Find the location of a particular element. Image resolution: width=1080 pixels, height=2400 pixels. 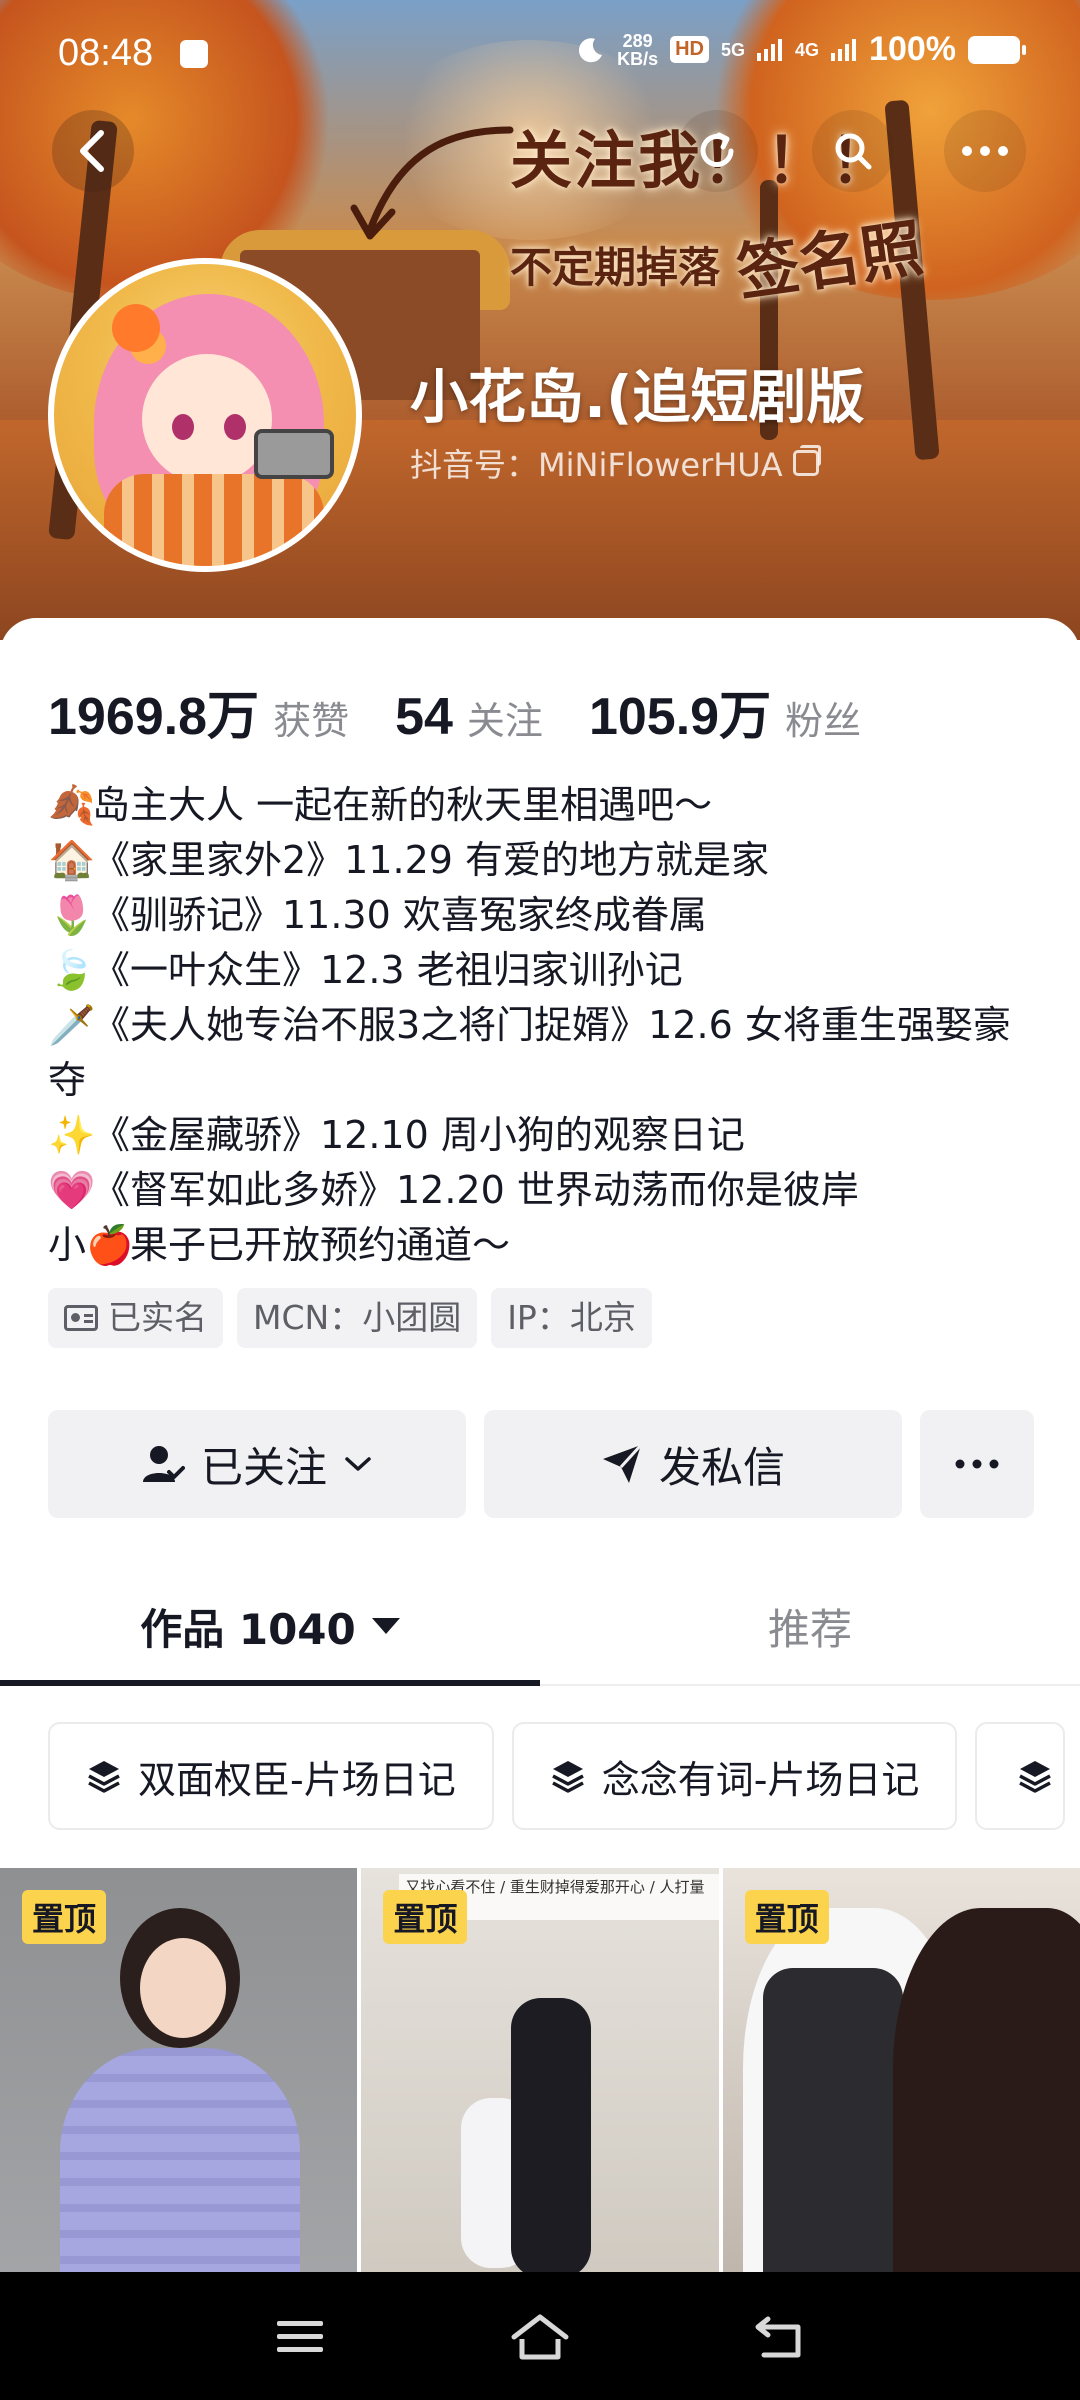

chevron-left-icon is located at coordinates (92, 151).